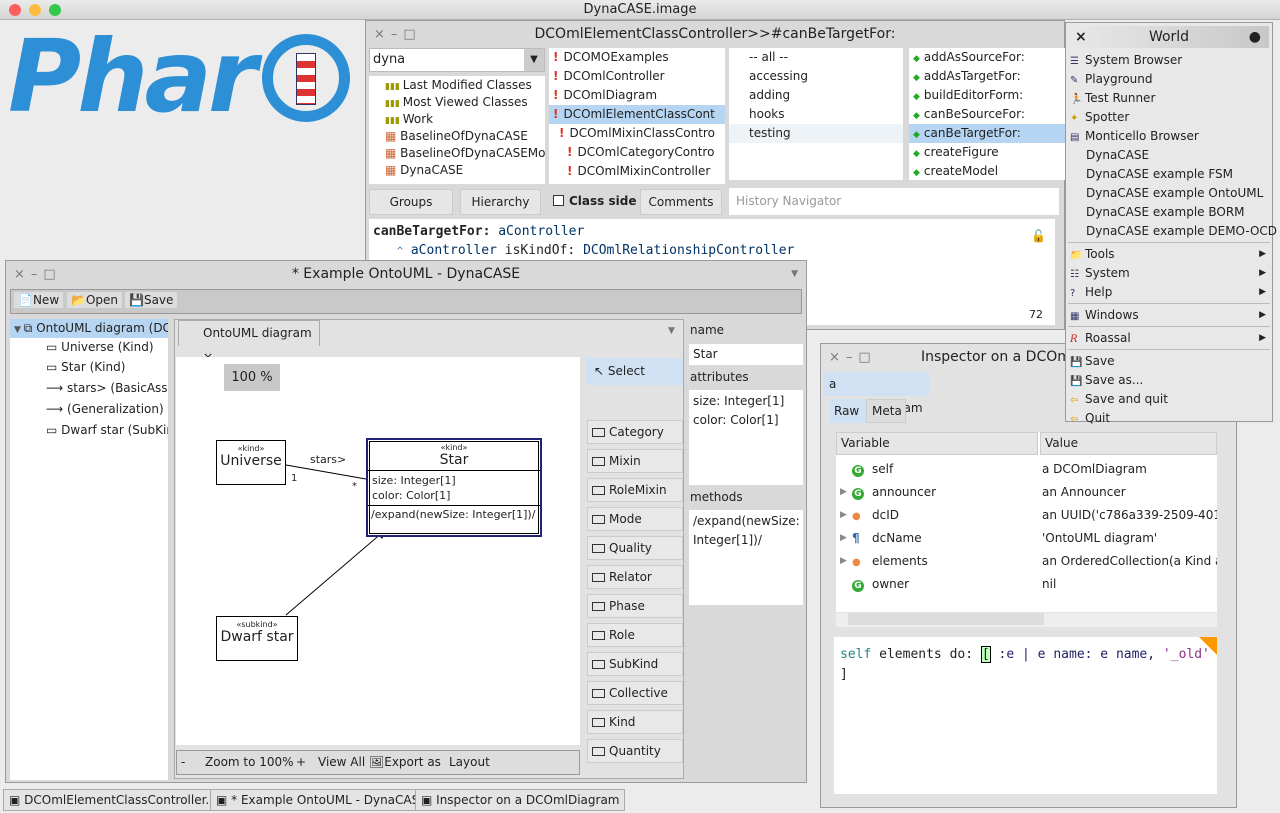  I want to click on column-header-variable: Variable, so click(937, 443).